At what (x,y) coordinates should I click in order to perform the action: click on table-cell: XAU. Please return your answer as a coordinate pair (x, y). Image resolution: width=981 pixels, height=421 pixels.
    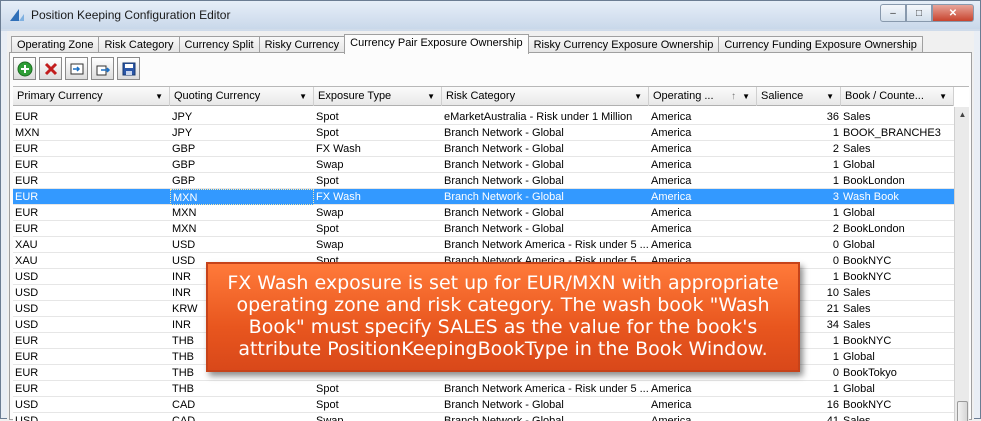
    Looking at the image, I should click on (91, 245).